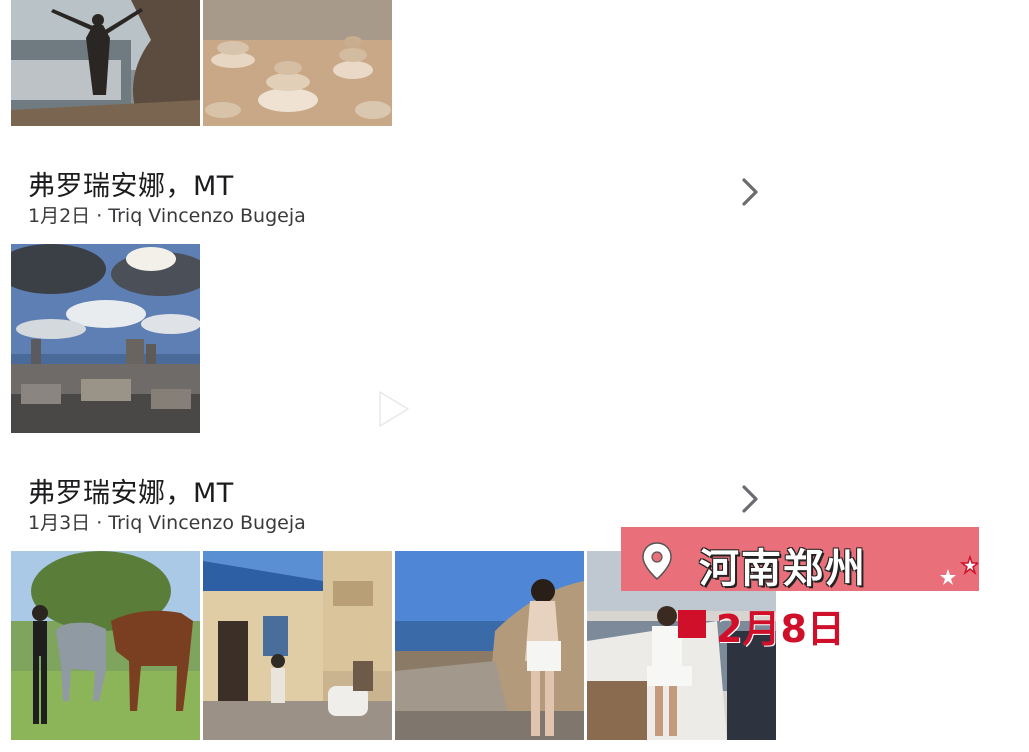 This screenshot has height=752, width=1029. I want to click on play-icon, so click(393, 409).